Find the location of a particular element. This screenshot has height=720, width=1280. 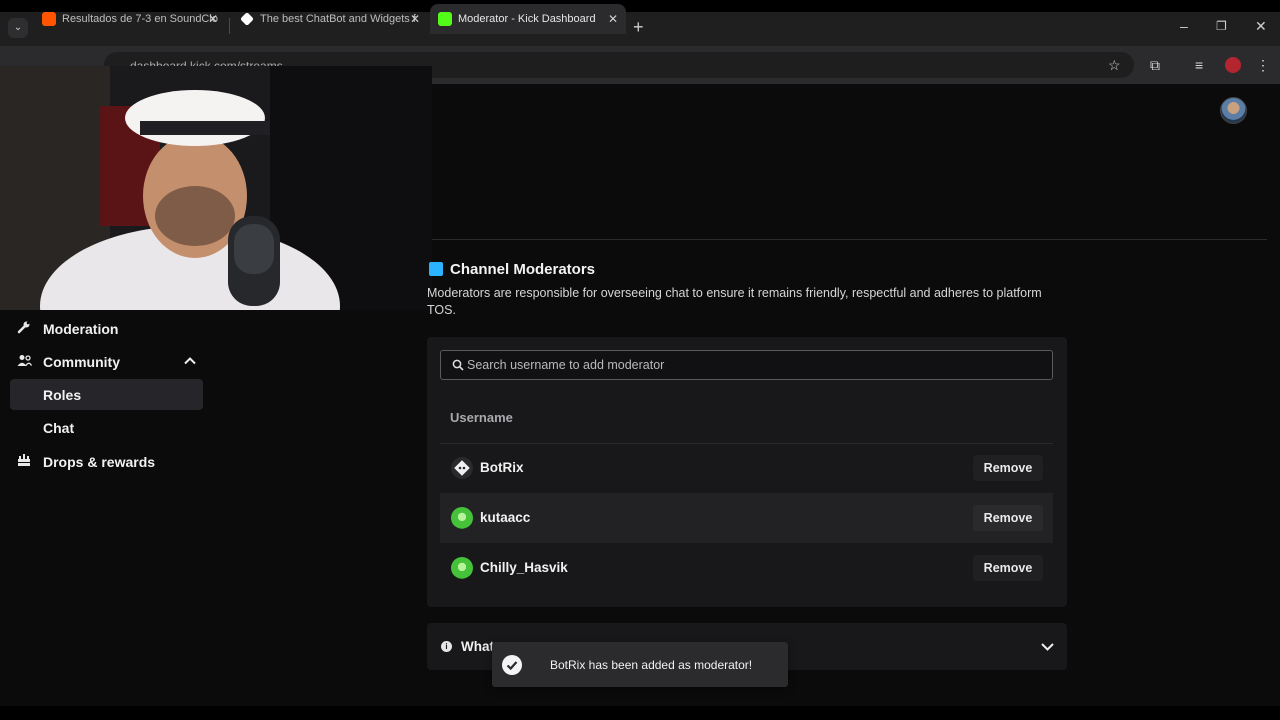

botrix-avatar is located at coordinates (462, 468).